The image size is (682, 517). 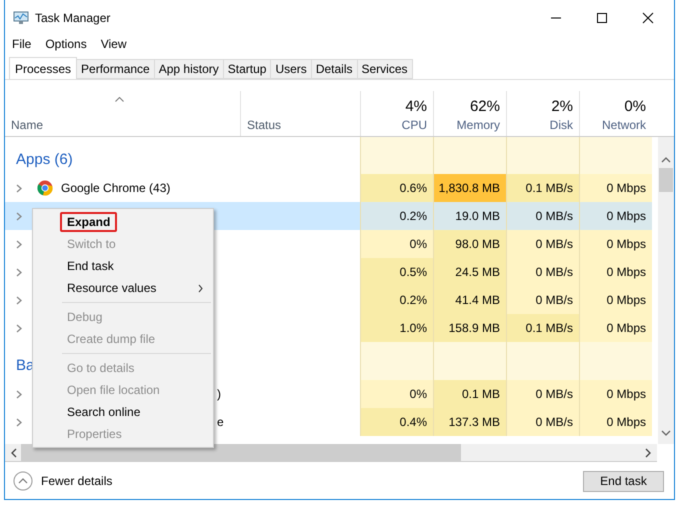 What do you see at coordinates (561, 125) in the screenshot?
I see `column-header: Disk` at bounding box center [561, 125].